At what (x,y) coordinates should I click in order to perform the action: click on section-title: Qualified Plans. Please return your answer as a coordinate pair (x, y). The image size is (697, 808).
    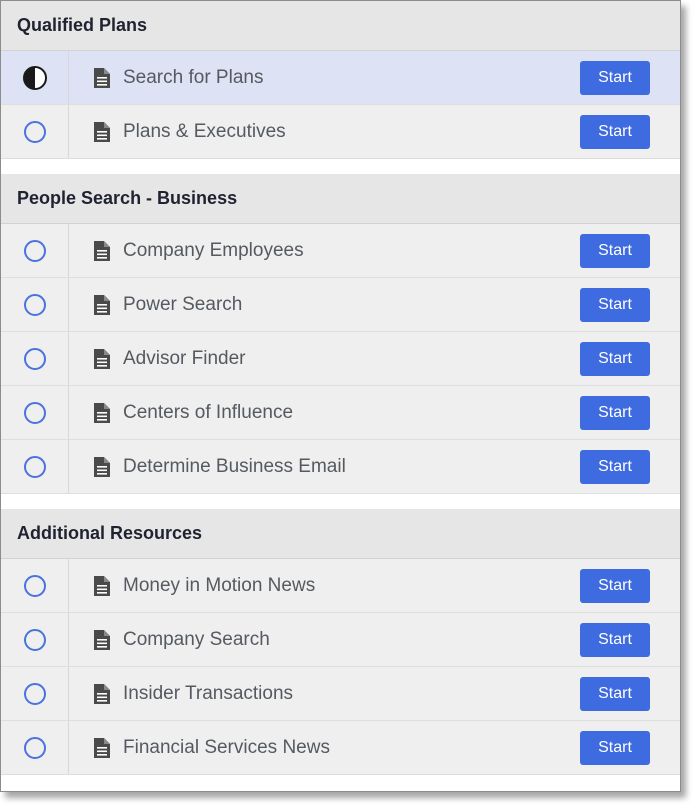
    Looking at the image, I should click on (340, 26).